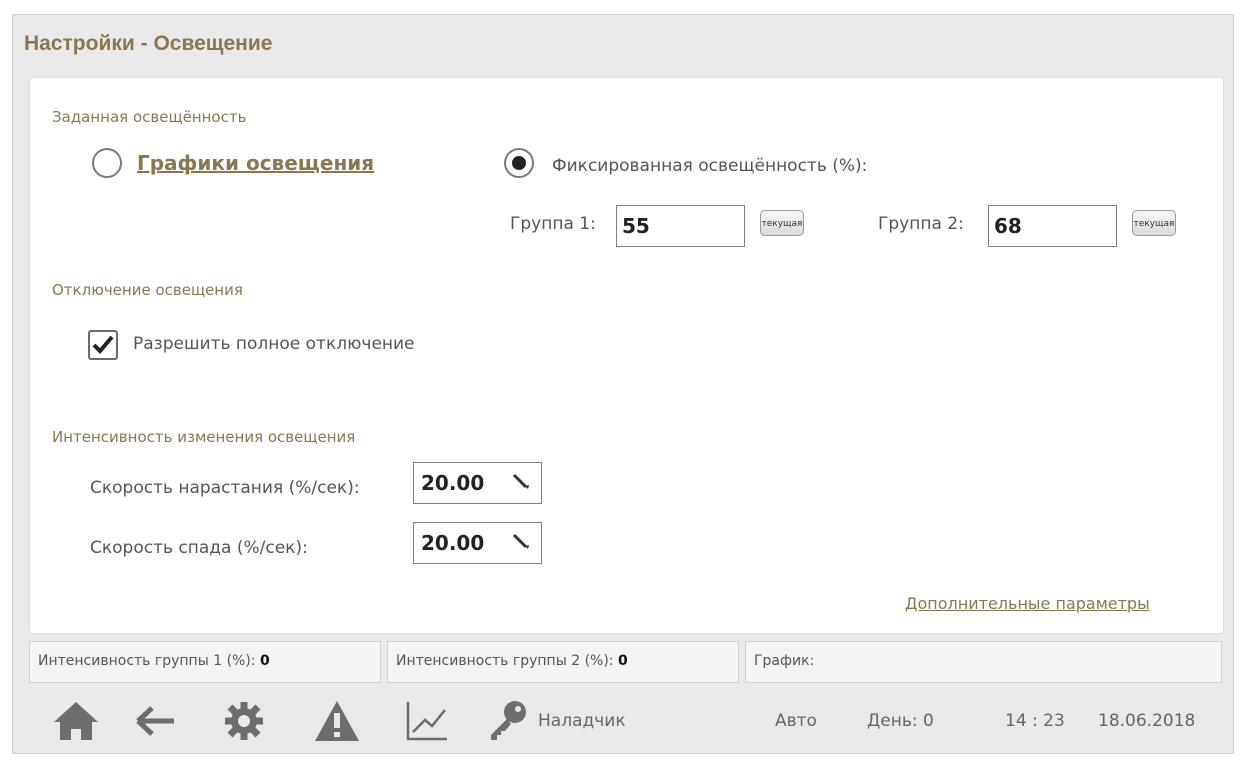 The image size is (1247, 767). I want to click on status-group2: Интенсивность группы 2 (%): 0, so click(563, 662).